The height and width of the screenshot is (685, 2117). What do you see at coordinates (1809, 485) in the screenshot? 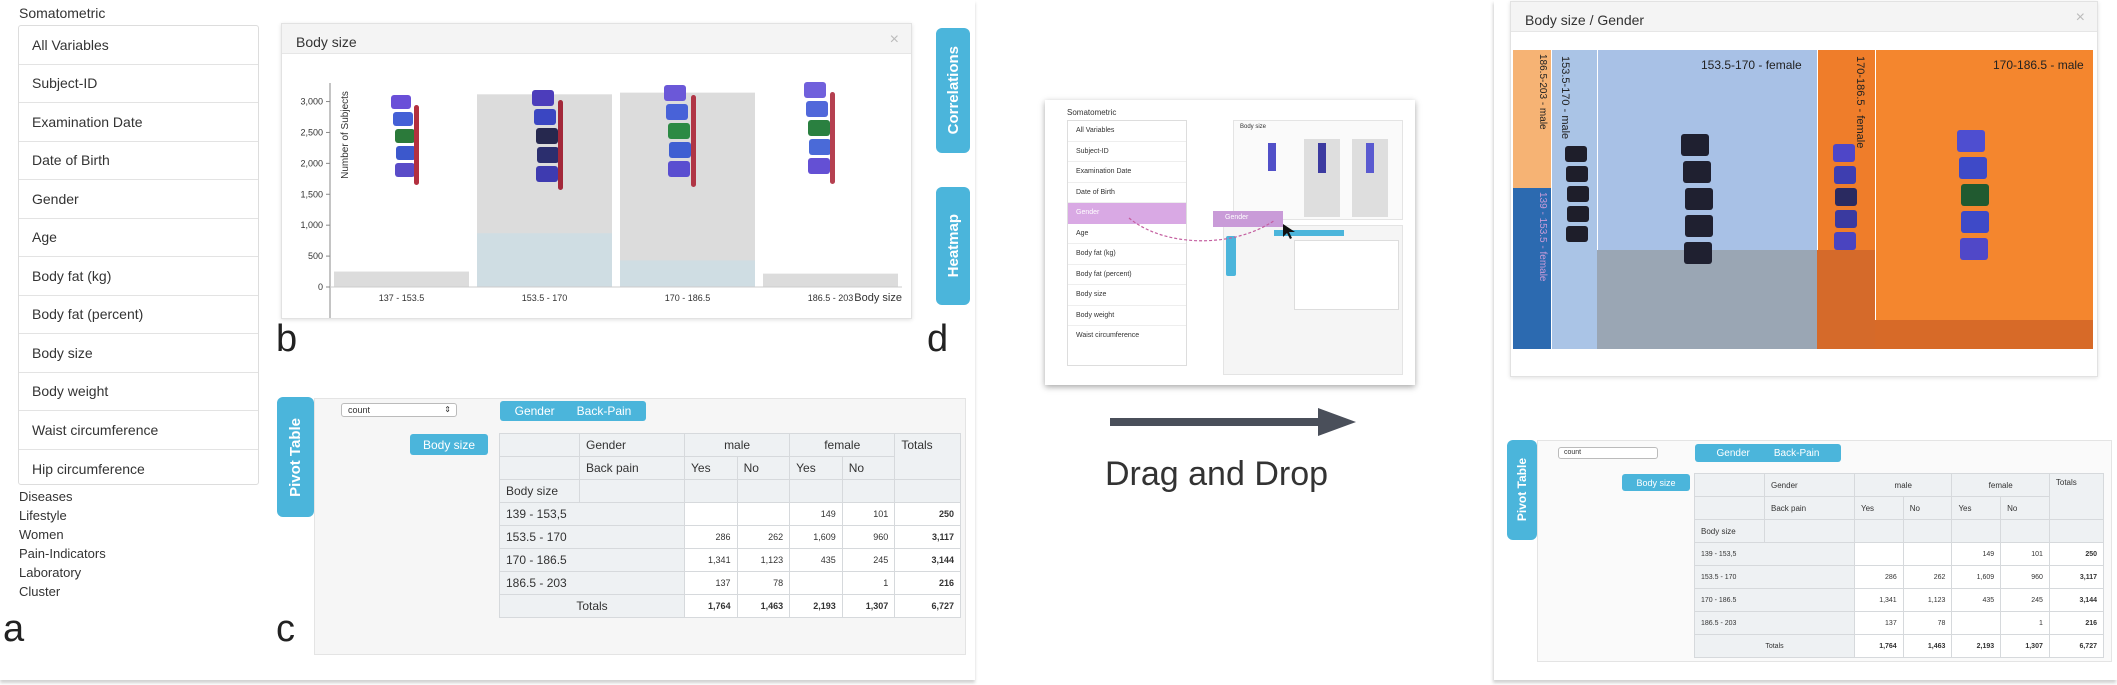
I see `header-gender: Gender` at bounding box center [1809, 485].